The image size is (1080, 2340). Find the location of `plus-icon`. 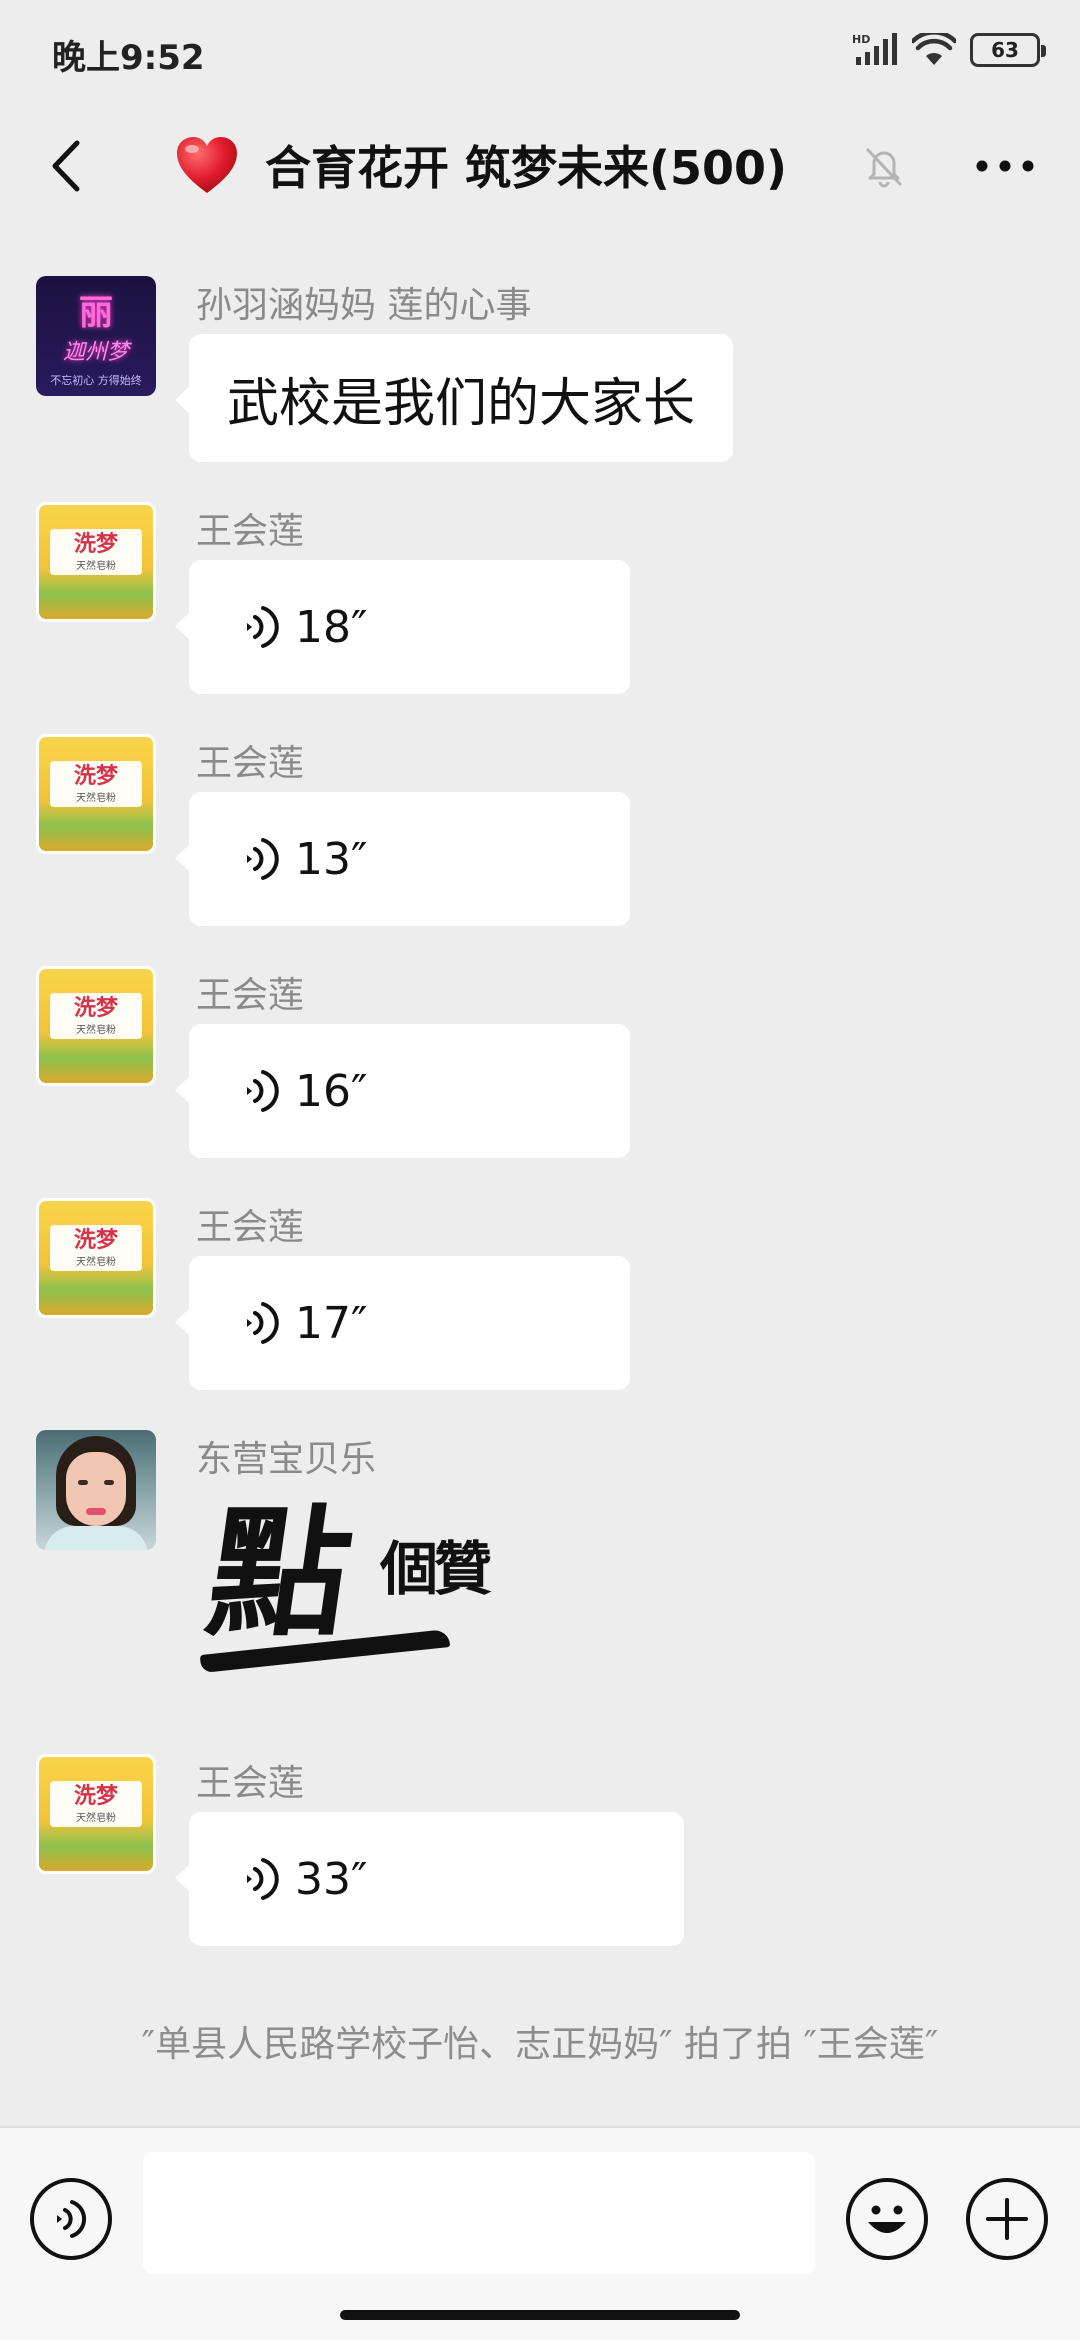

plus-icon is located at coordinates (1007, 2219).